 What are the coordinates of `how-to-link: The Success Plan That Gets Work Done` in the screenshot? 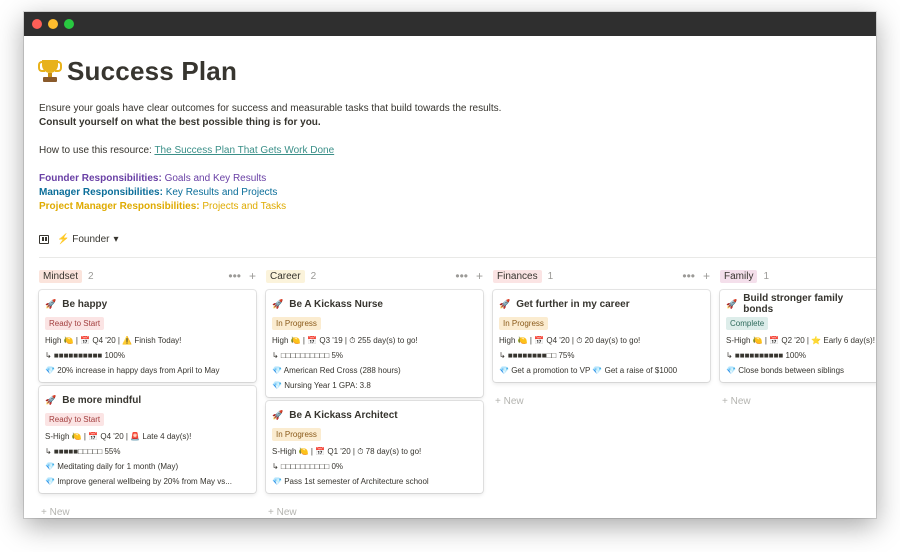 It's located at (244, 150).